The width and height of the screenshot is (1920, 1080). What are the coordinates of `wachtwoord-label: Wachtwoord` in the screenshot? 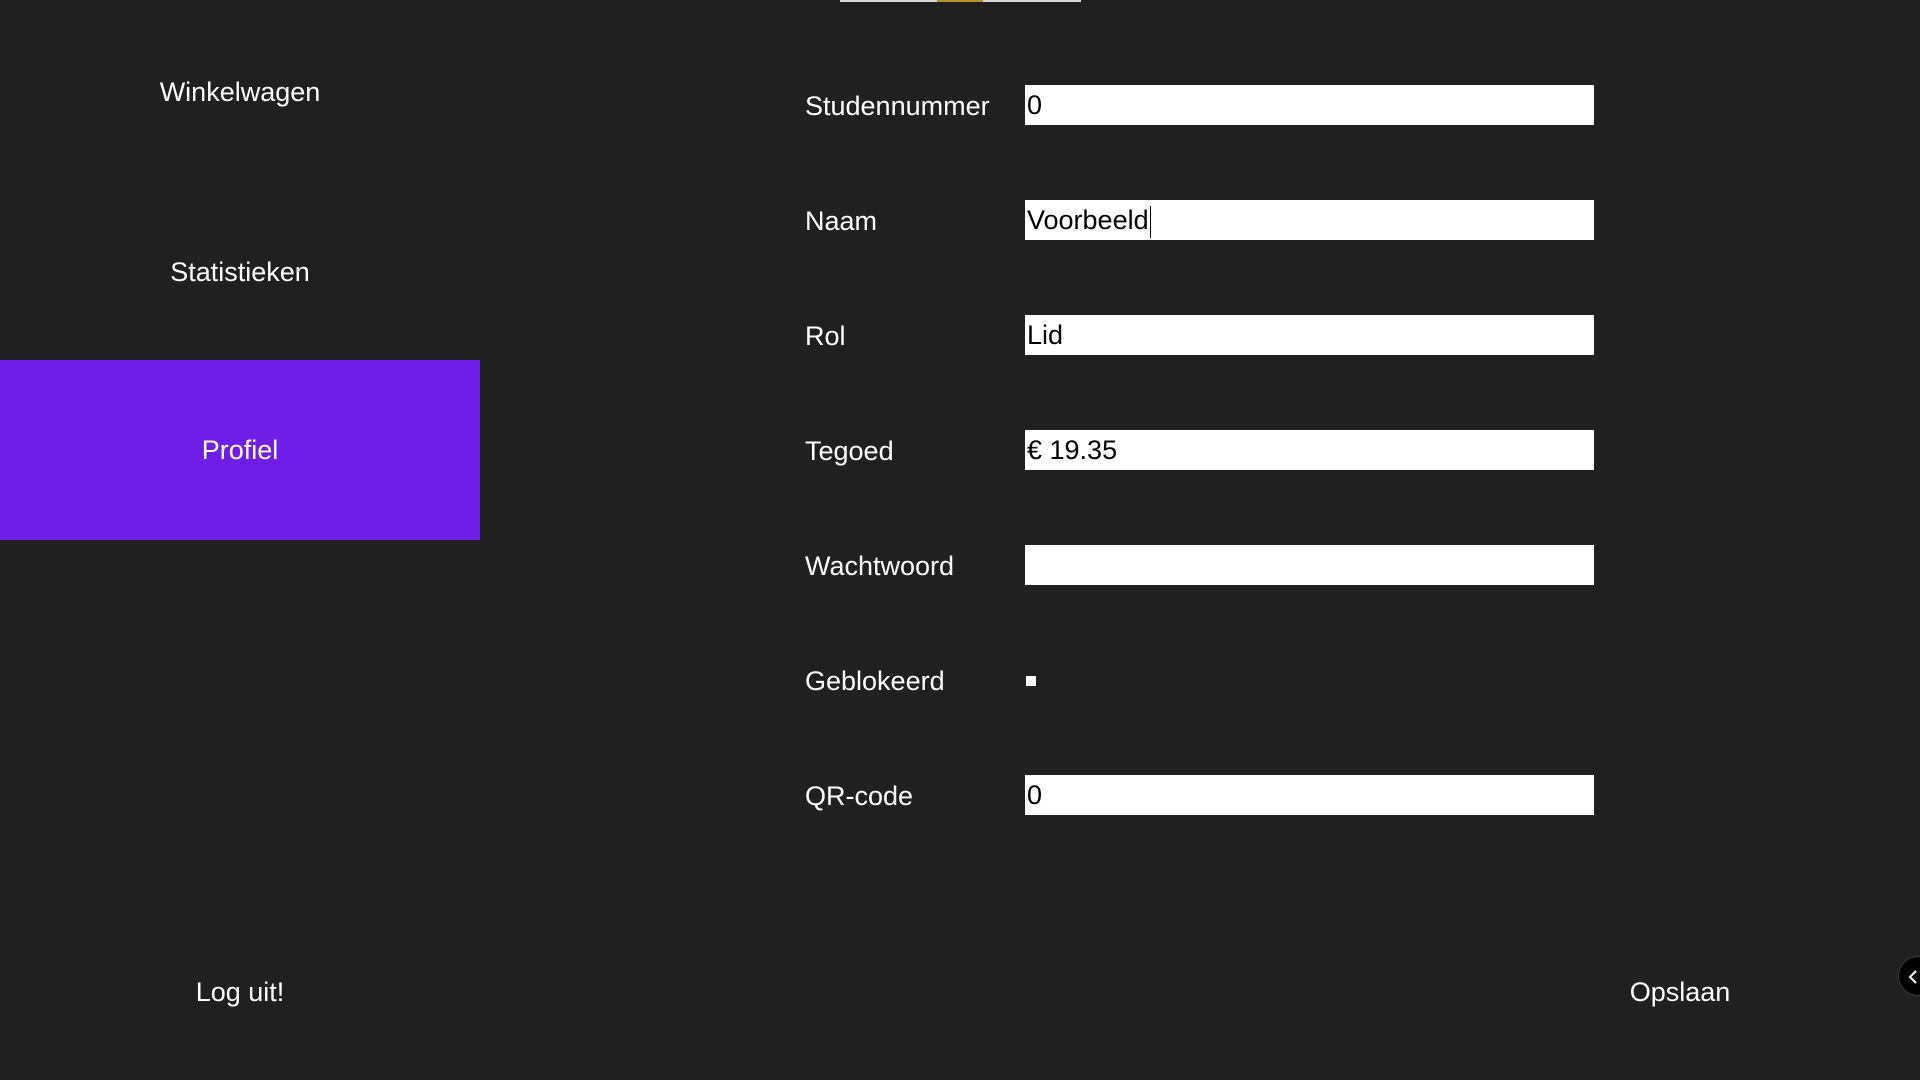 It's located at (880, 566).